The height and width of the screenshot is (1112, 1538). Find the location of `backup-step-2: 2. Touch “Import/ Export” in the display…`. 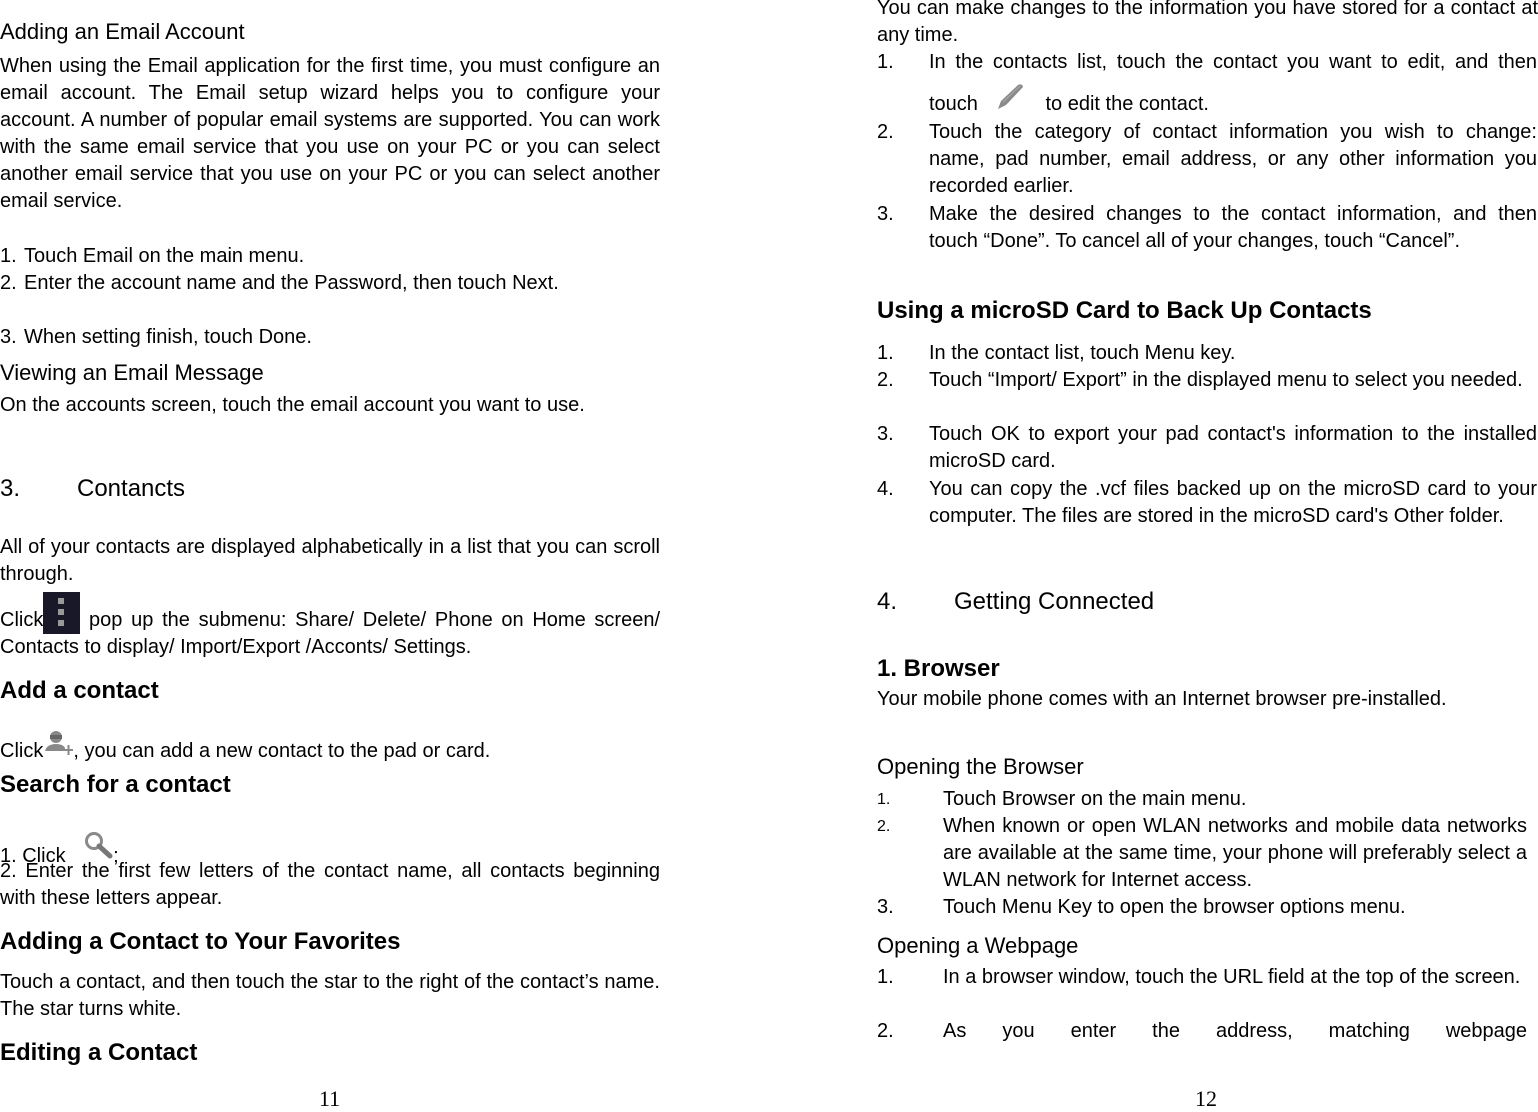

backup-step-2: 2. Touch “Import/ Export” in the display… is located at coordinates (1207, 380).